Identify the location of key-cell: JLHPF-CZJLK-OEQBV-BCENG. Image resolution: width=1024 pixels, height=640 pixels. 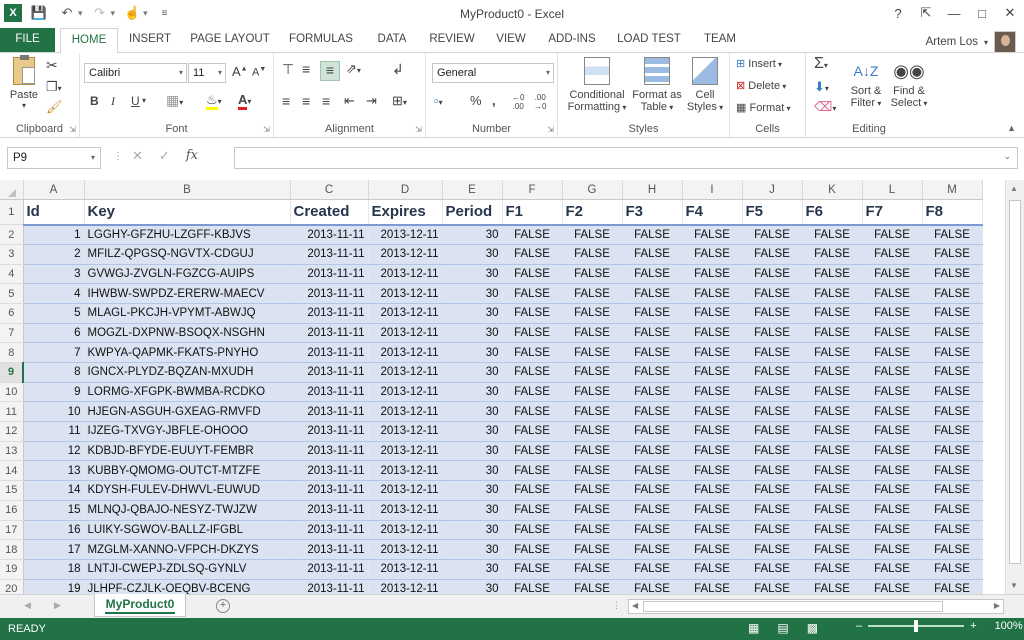
(187, 586).